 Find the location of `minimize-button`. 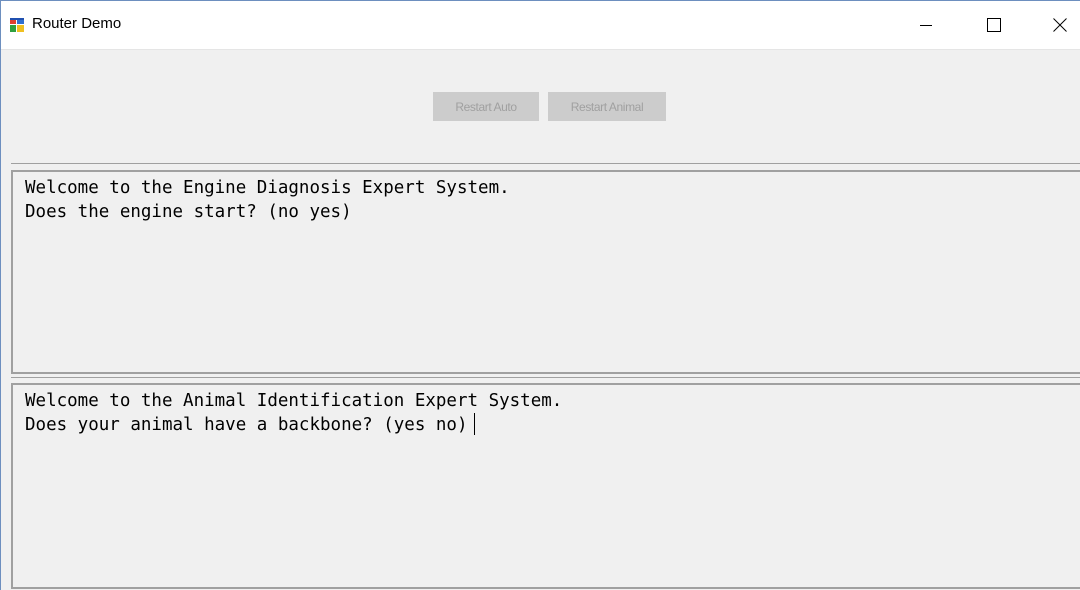

minimize-button is located at coordinates (926, 25).